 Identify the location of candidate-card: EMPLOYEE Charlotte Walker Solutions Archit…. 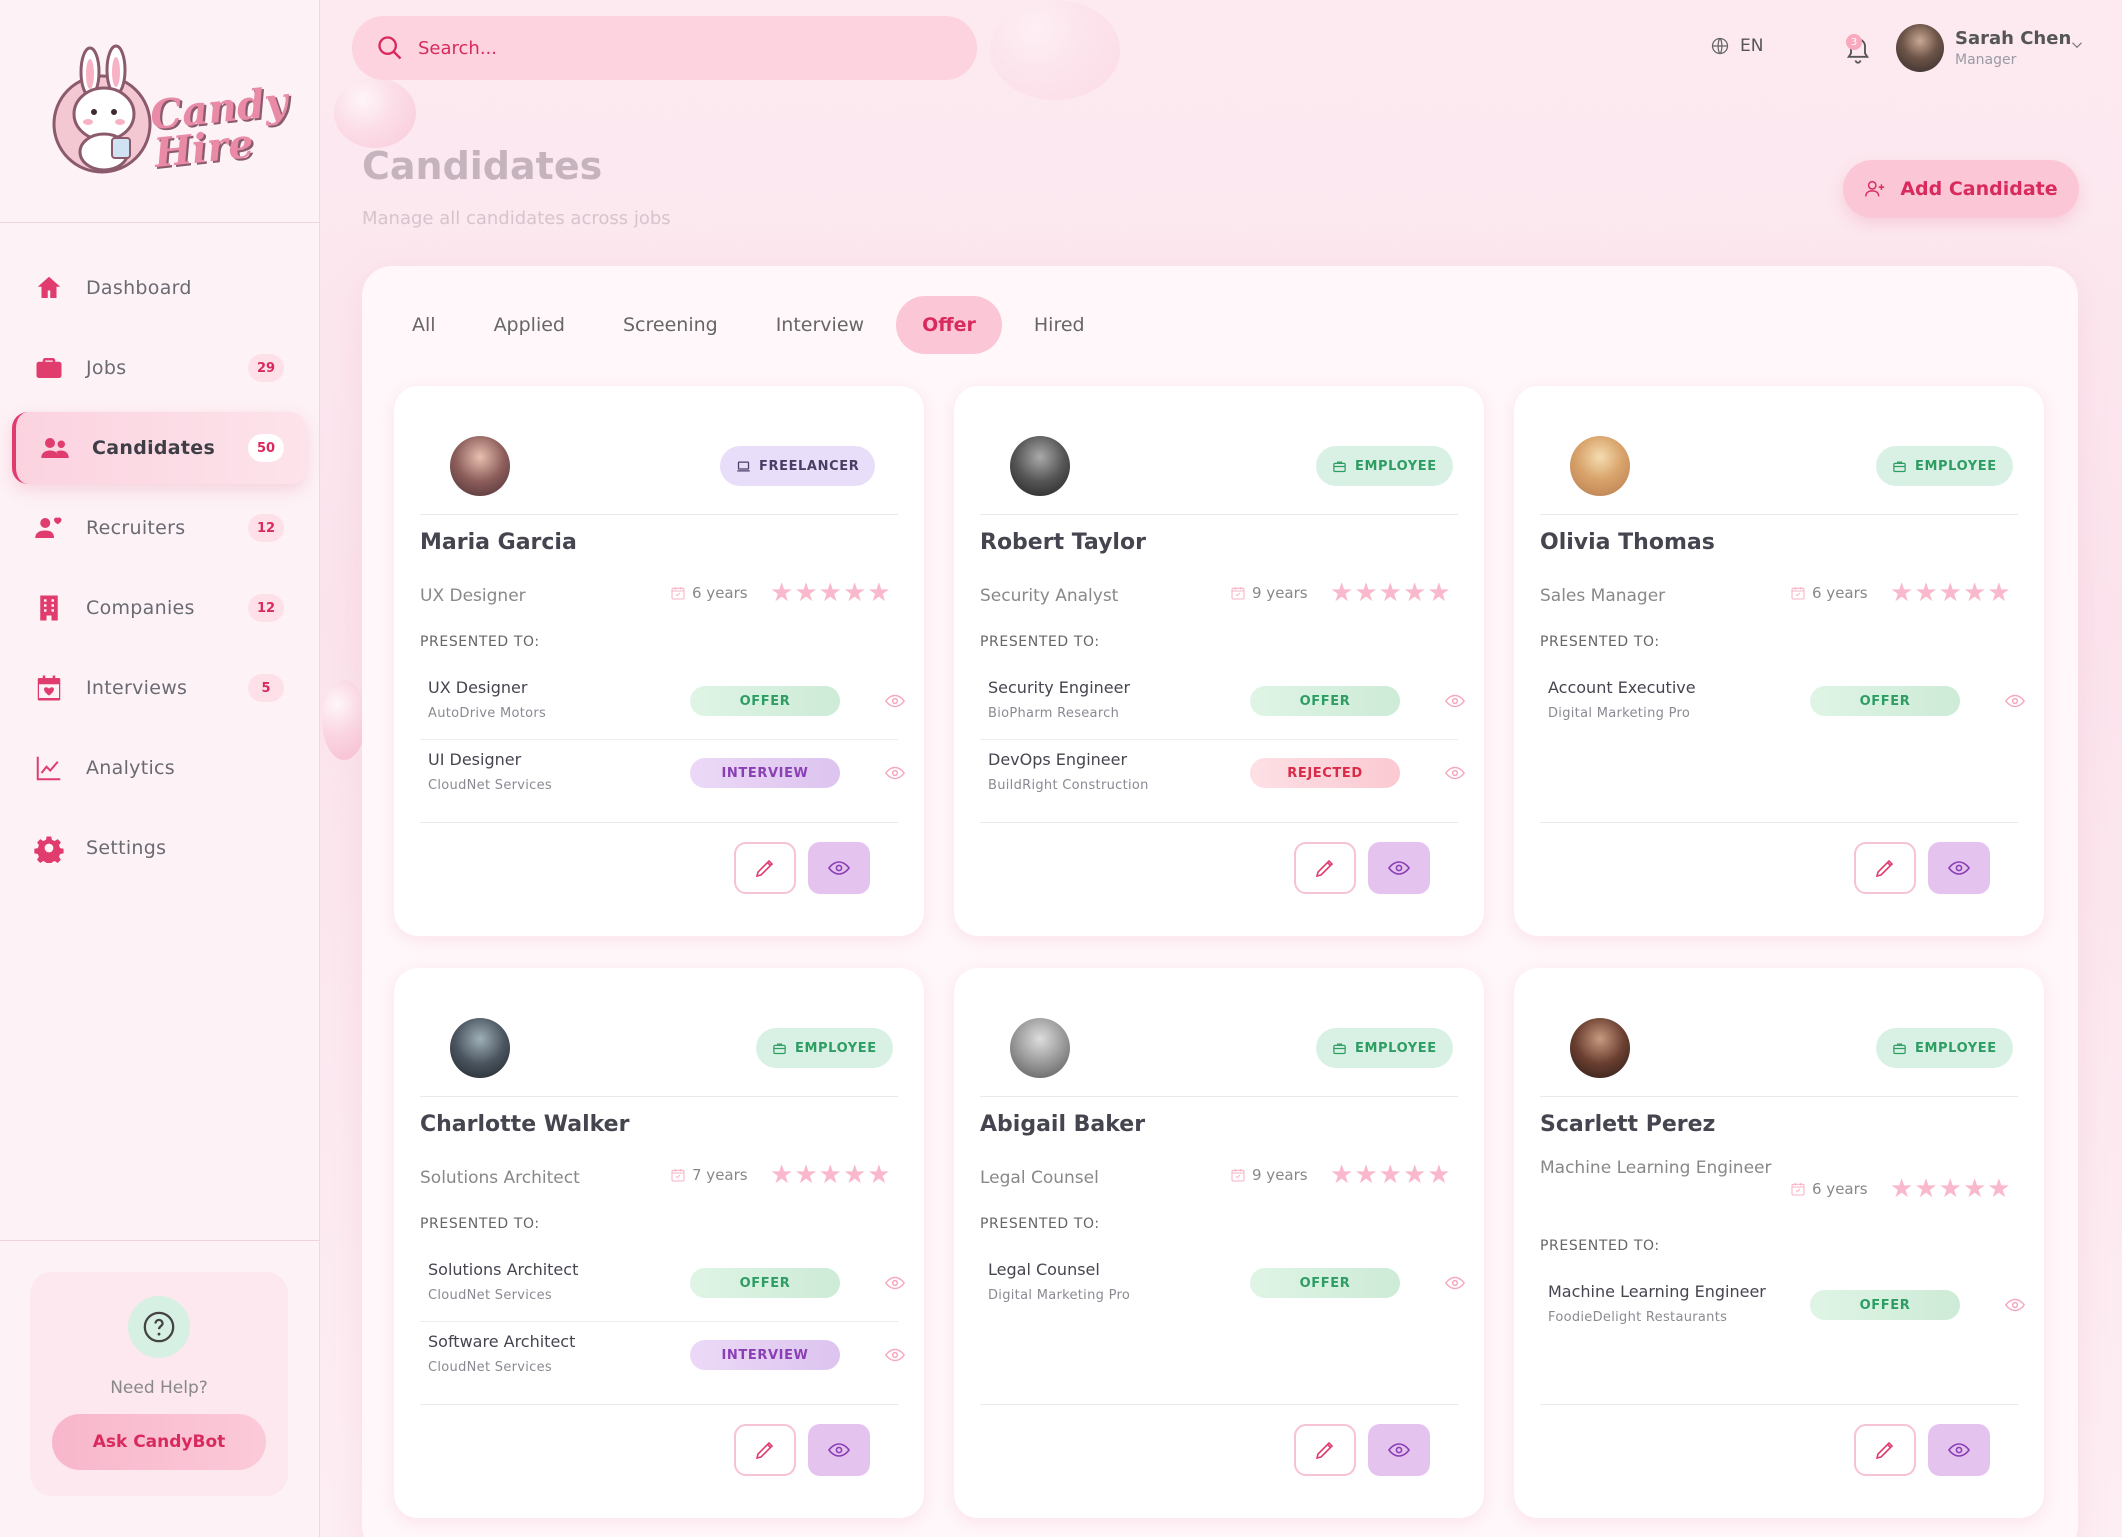
(659, 1243).